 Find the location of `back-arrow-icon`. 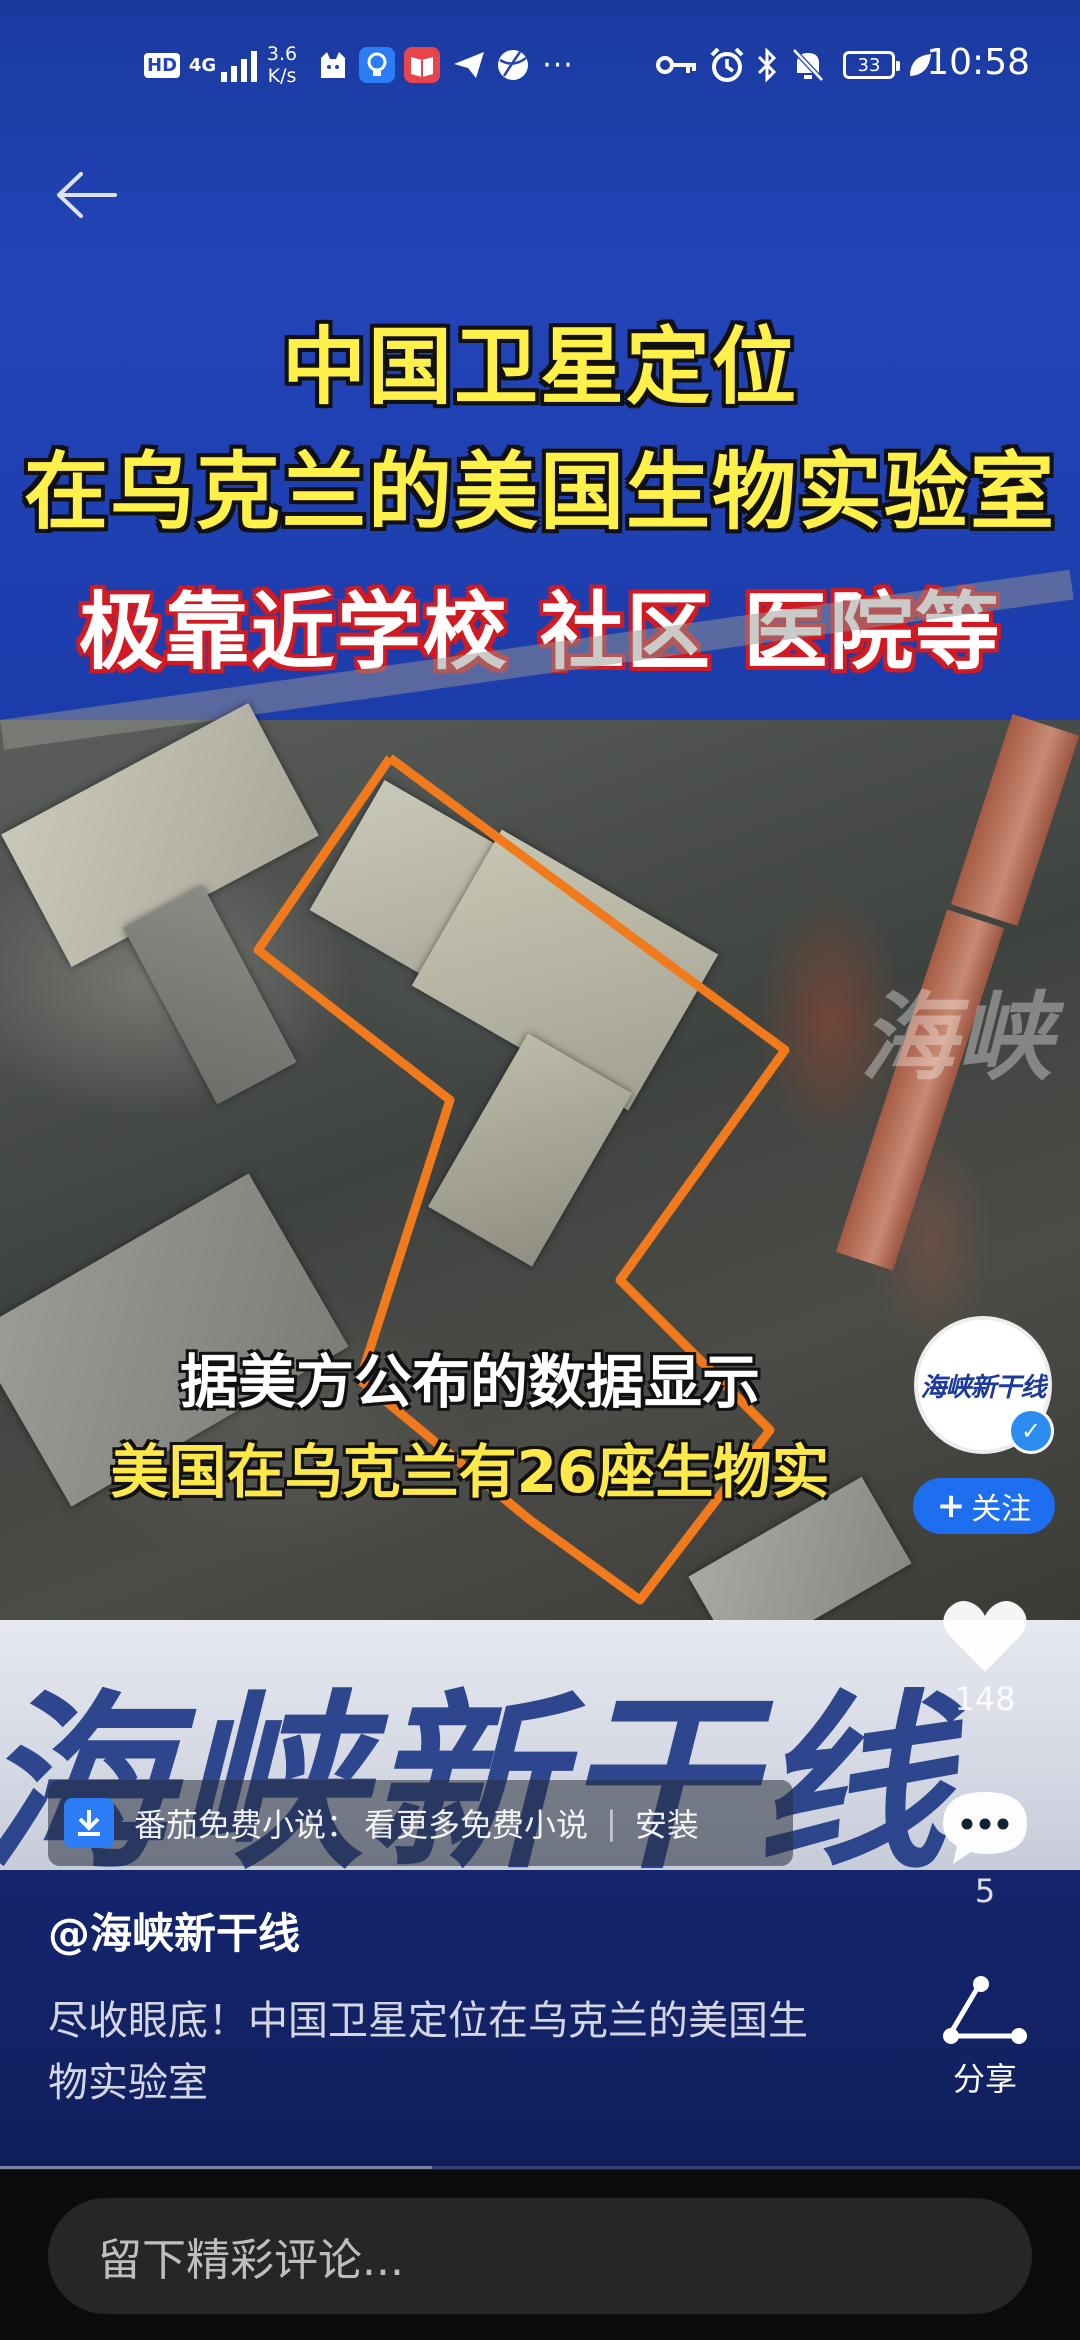

back-arrow-icon is located at coordinates (87, 195).